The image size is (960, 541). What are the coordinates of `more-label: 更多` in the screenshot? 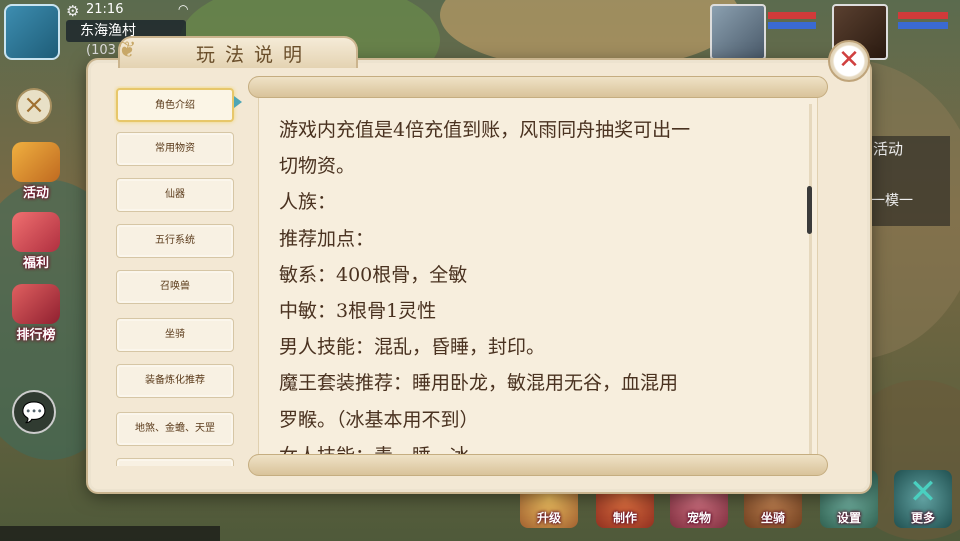 It's located at (922, 518).